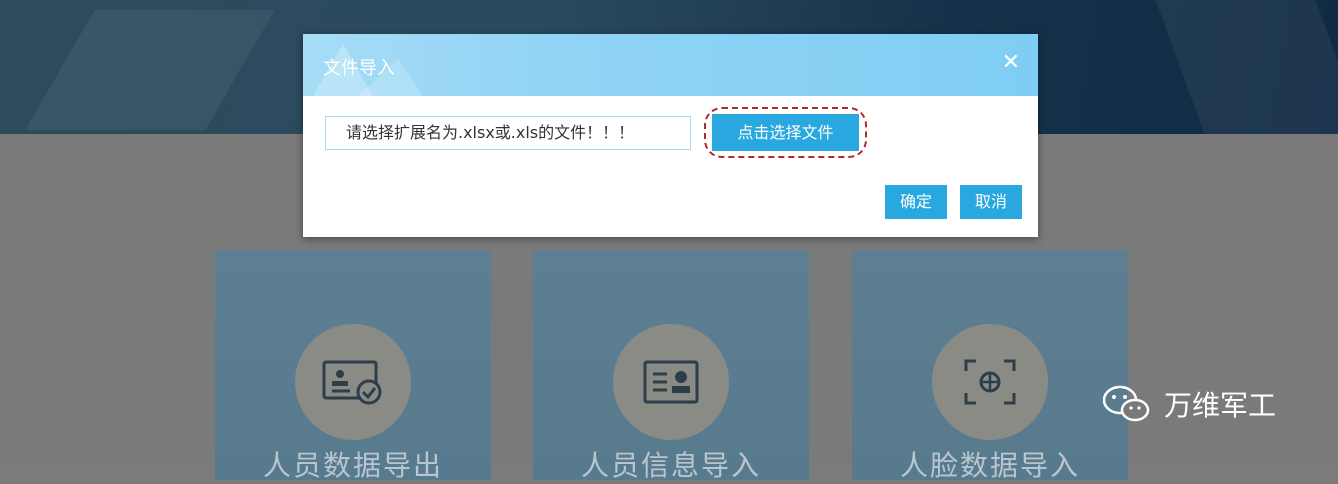  I want to click on id-card-icon, so click(671, 382).